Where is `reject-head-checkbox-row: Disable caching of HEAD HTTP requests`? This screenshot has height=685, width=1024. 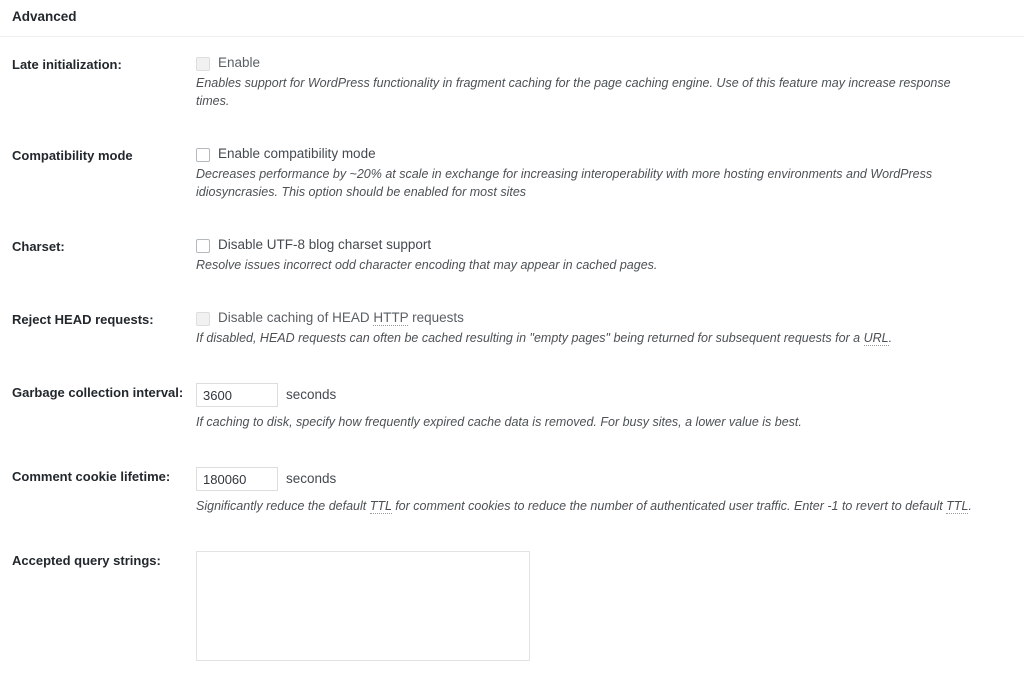 reject-head-checkbox-row: Disable caching of HEAD HTTP requests is located at coordinates (600, 318).